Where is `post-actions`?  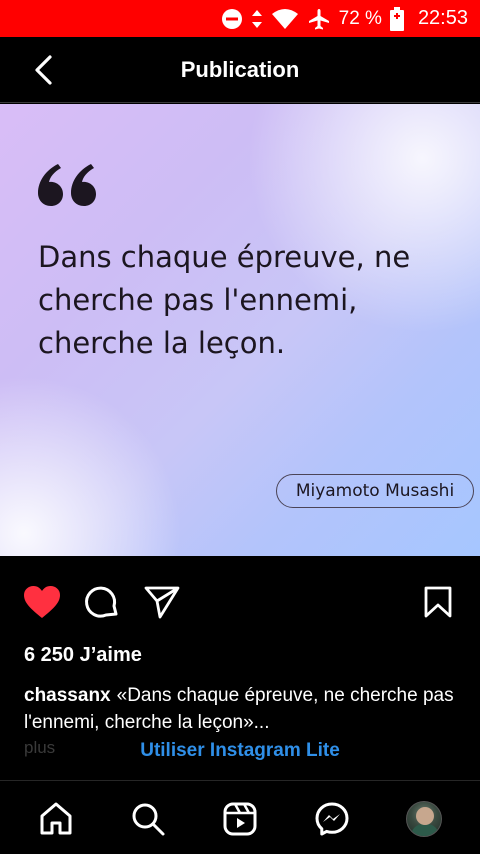 post-actions is located at coordinates (240, 602).